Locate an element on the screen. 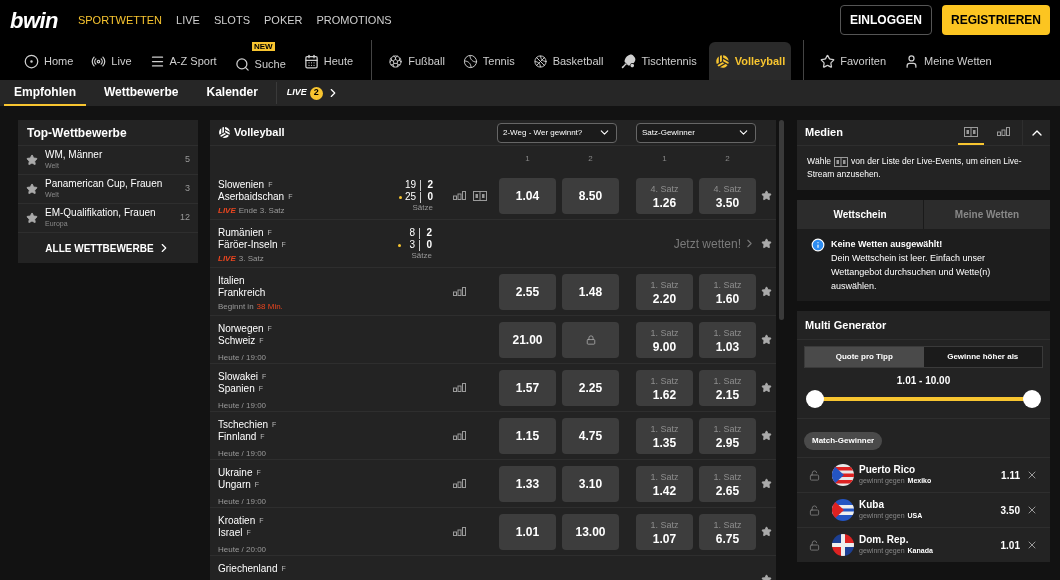 This screenshot has height=580, width=1060. set-odds-button: 1. Satz 1.42 is located at coordinates (664, 483).